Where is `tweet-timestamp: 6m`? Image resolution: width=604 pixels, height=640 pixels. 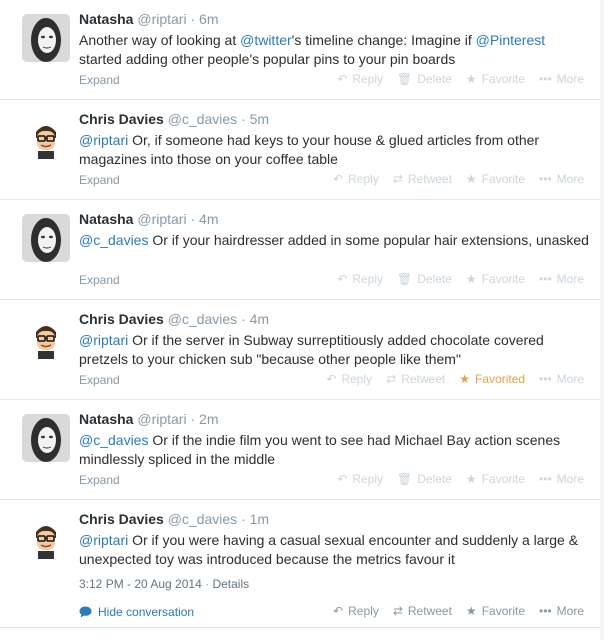
tweet-timestamp: 6m is located at coordinates (208, 19).